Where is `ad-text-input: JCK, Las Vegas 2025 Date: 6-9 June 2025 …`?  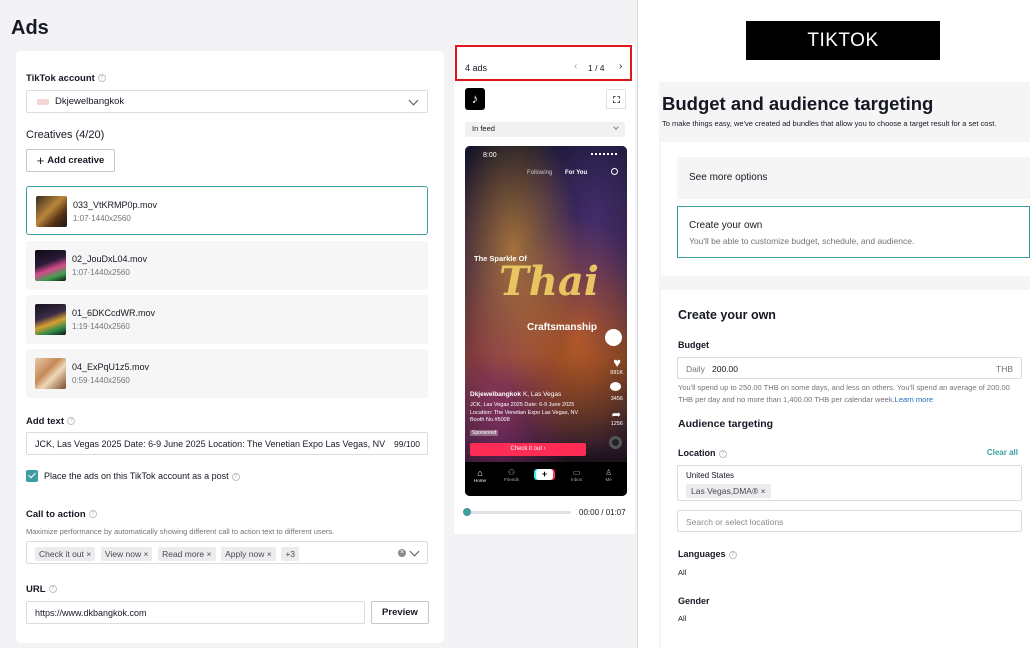 ad-text-input: JCK, Las Vegas 2025 Date: 6-9 June 2025 … is located at coordinates (227, 443).